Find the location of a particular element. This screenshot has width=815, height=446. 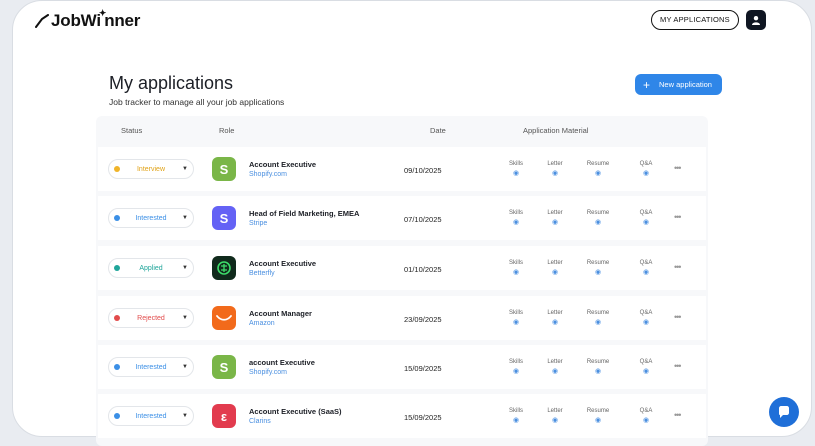

status-label: Rejected is located at coordinates (151, 318).